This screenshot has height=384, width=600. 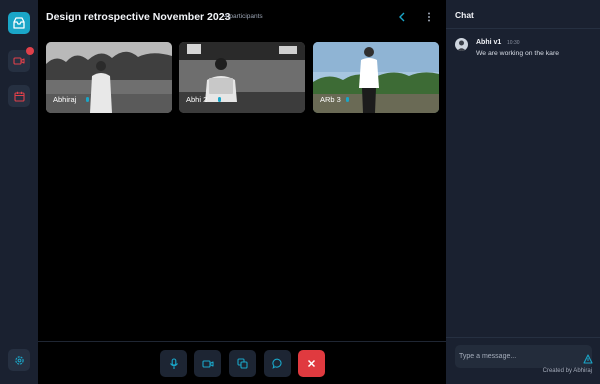 I want to click on avatar, so click(x=461, y=44).